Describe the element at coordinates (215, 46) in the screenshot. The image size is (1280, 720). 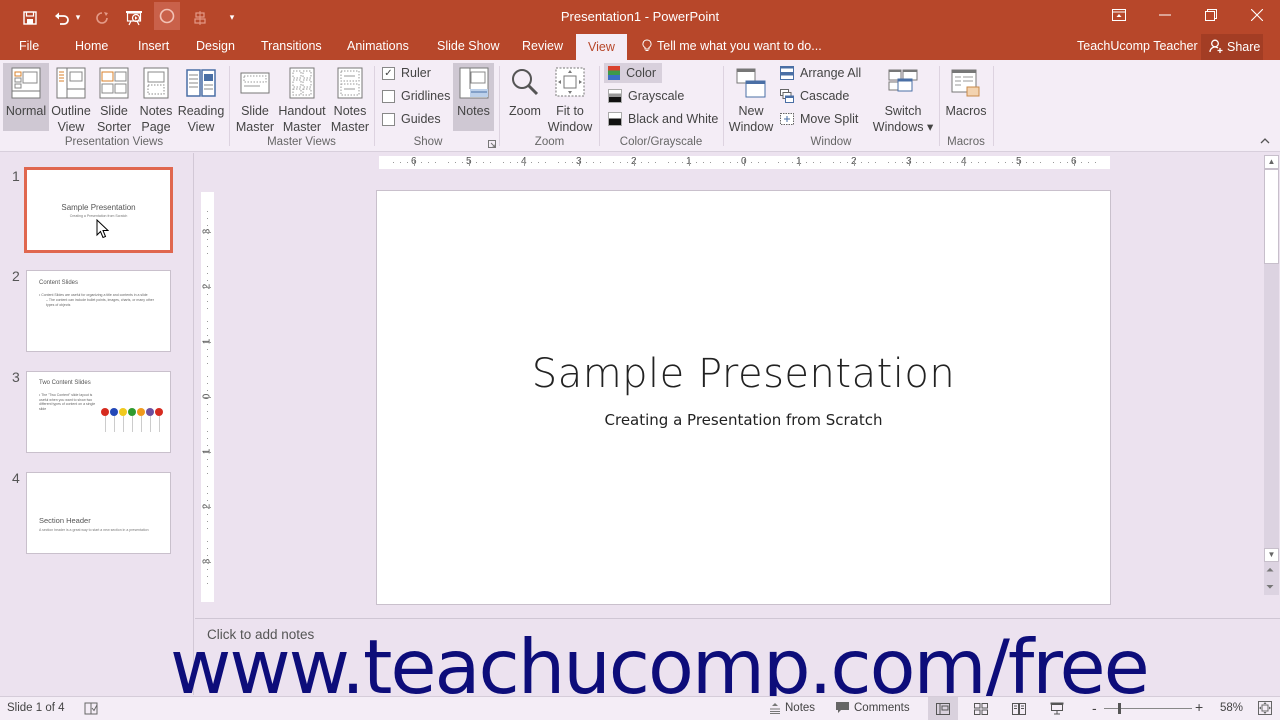
I see `tab-design: Design` at that location.